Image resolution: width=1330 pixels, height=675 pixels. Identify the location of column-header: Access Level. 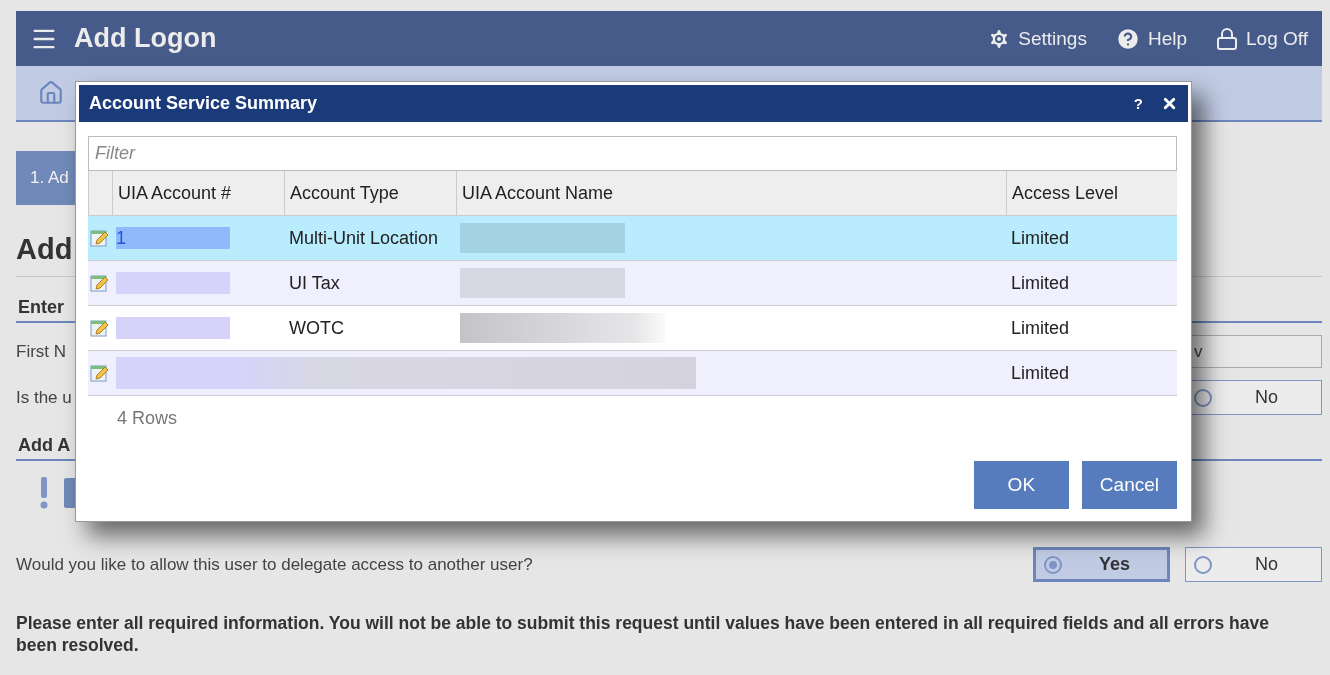
(1091, 193).